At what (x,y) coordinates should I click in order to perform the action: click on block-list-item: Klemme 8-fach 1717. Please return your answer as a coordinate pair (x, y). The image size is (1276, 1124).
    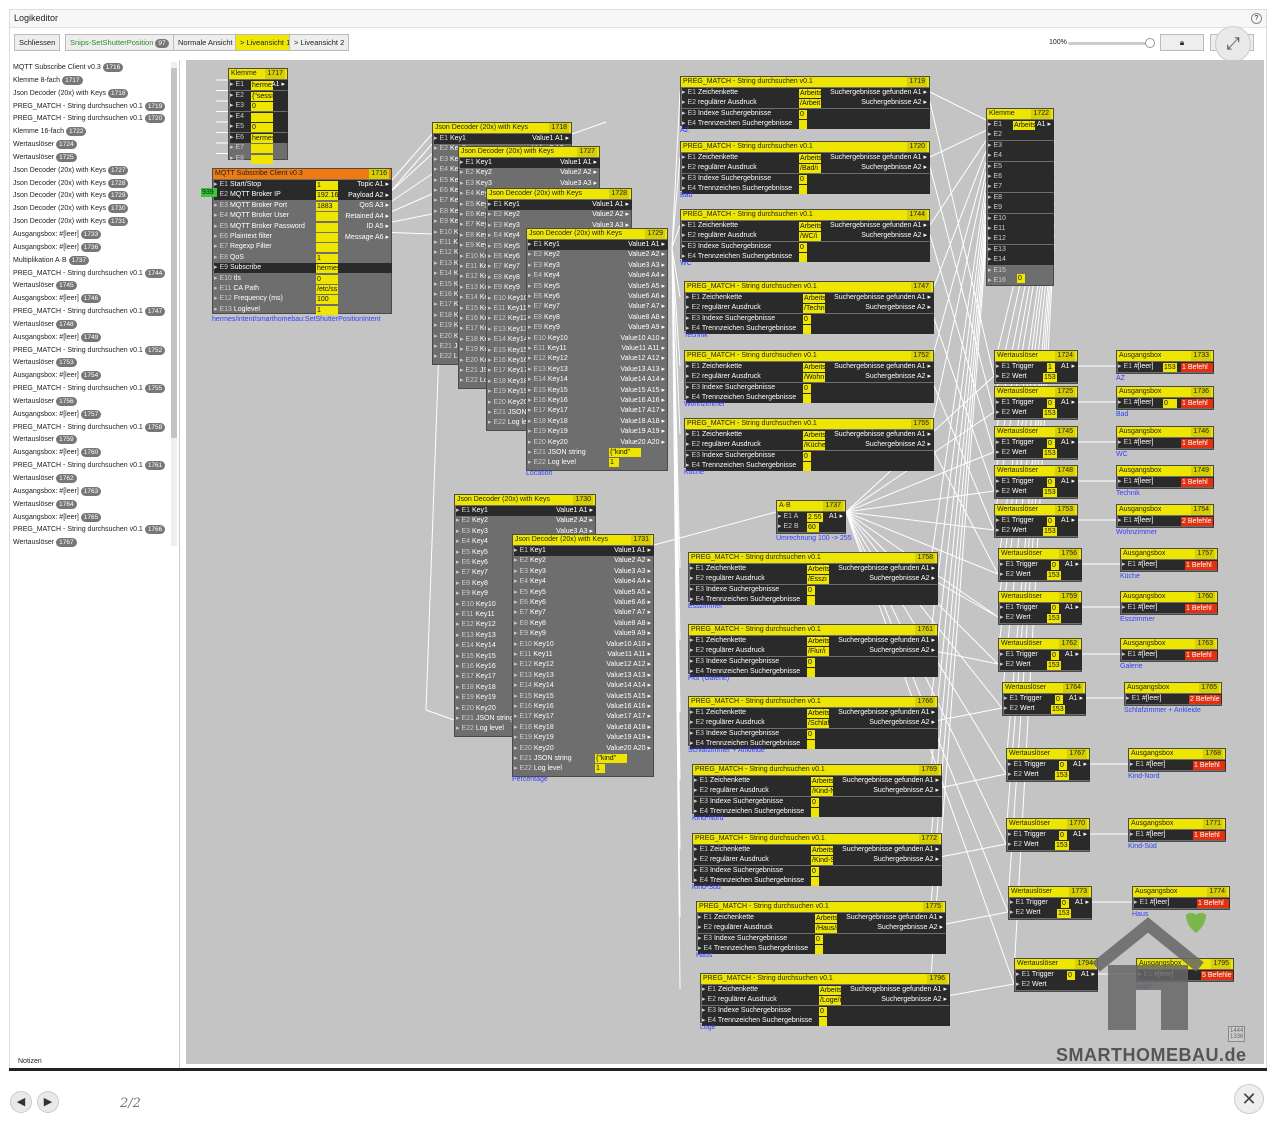
    Looking at the image, I should click on (95, 81).